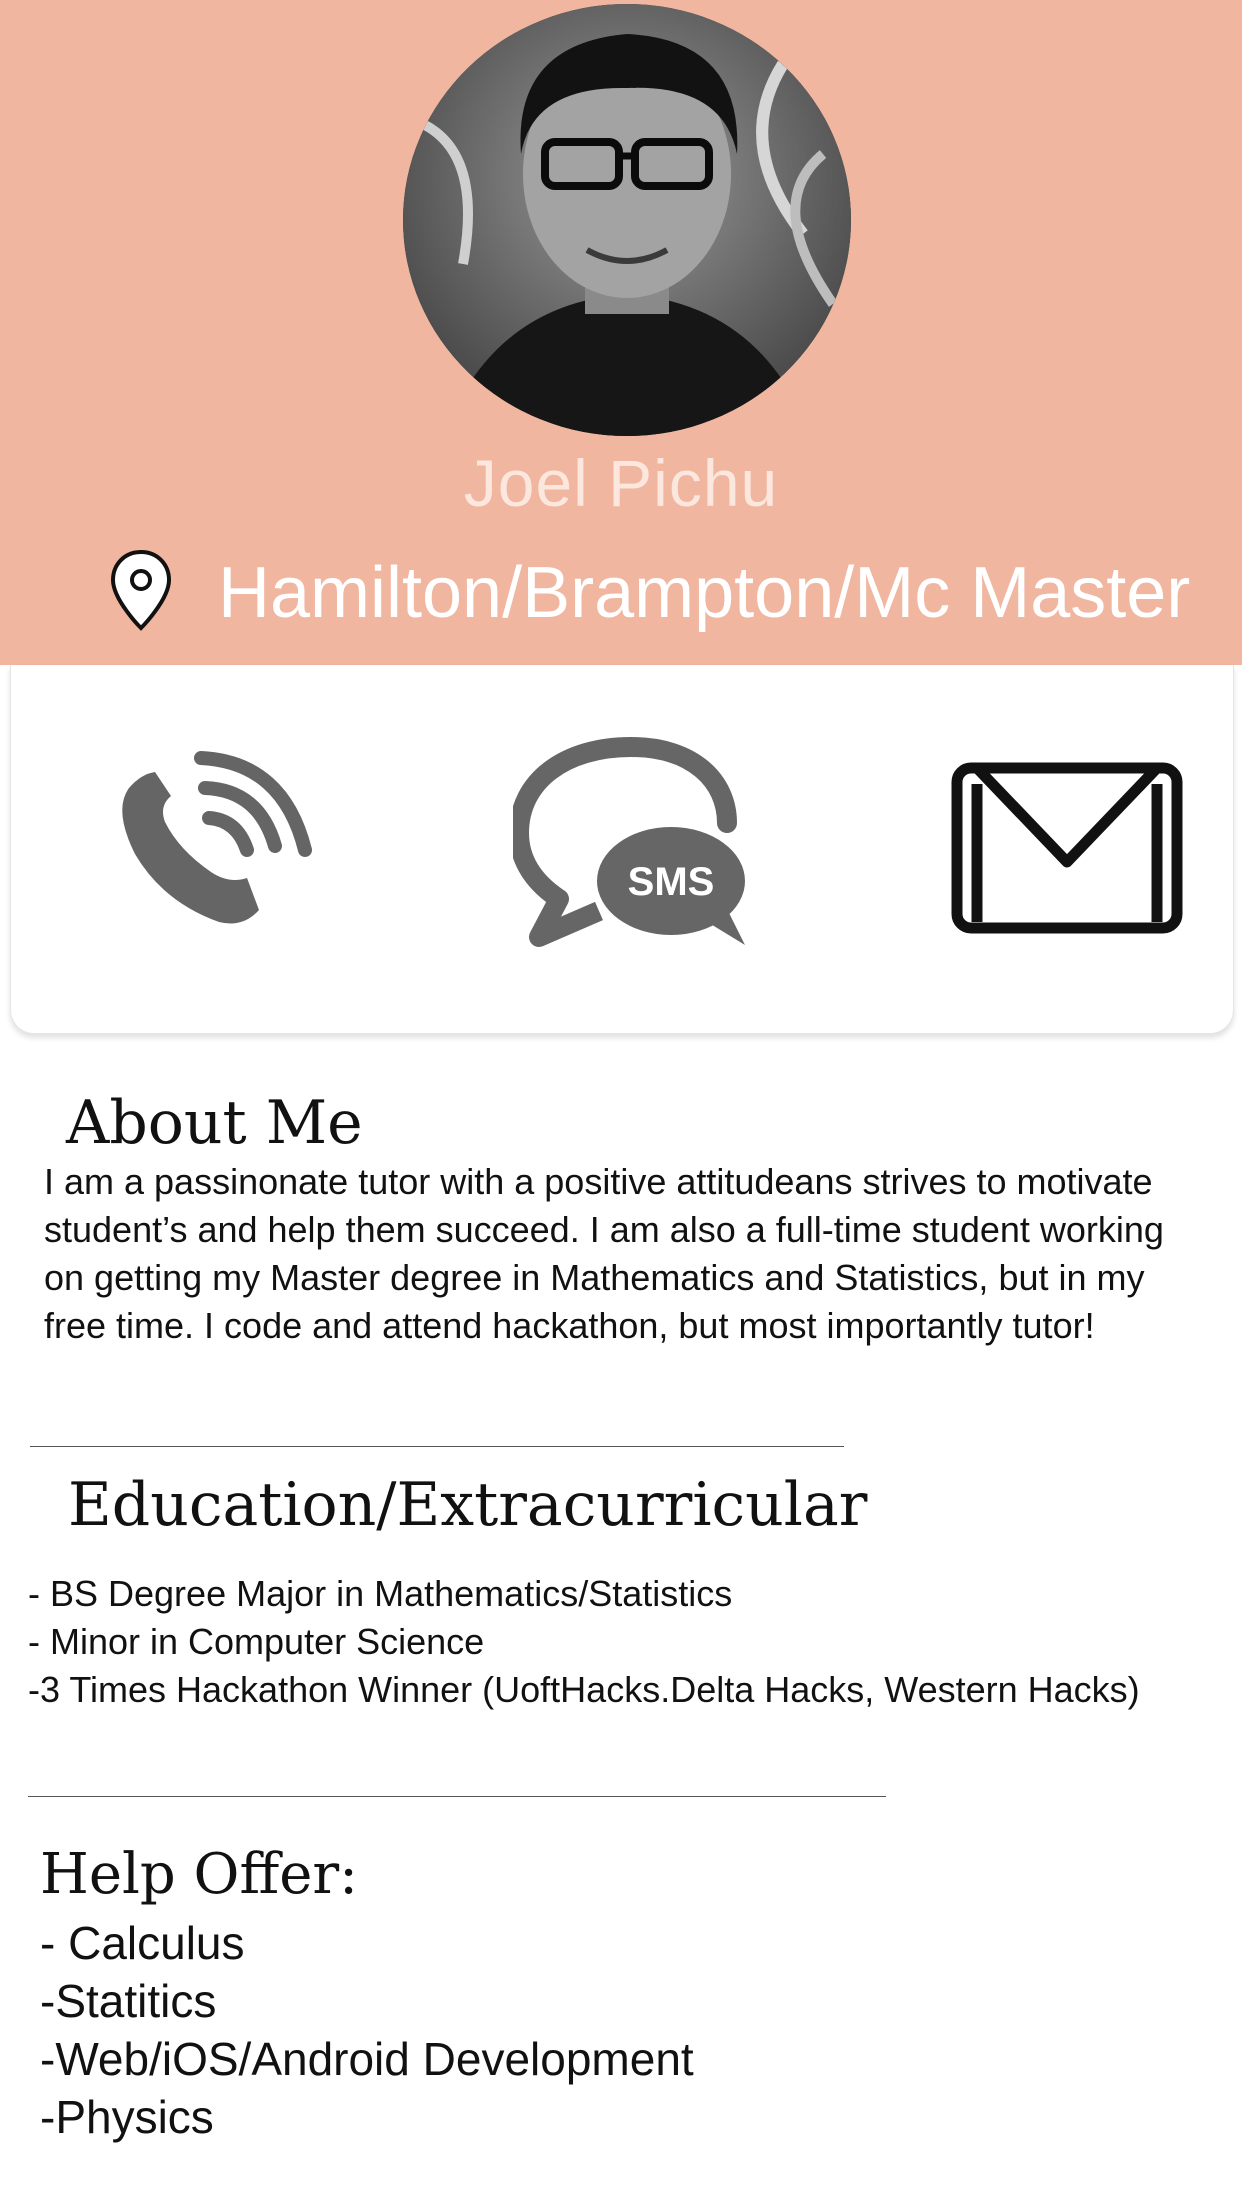 The image size is (1242, 2208). What do you see at coordinates (212, 840) in the screenshot?
I see `phone-icon` at bounding box center [212, 840].